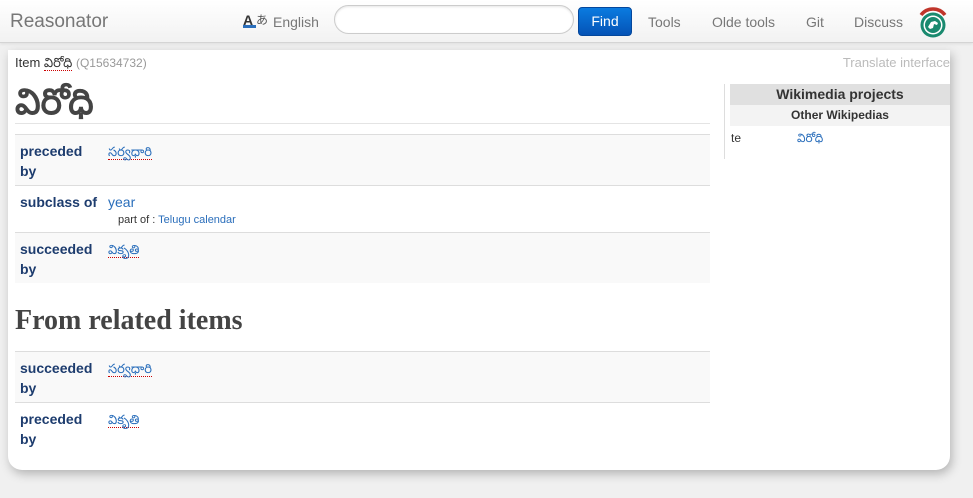  I want to click on item-line: Item విరోధి (Q15634732), so click(81, 64).